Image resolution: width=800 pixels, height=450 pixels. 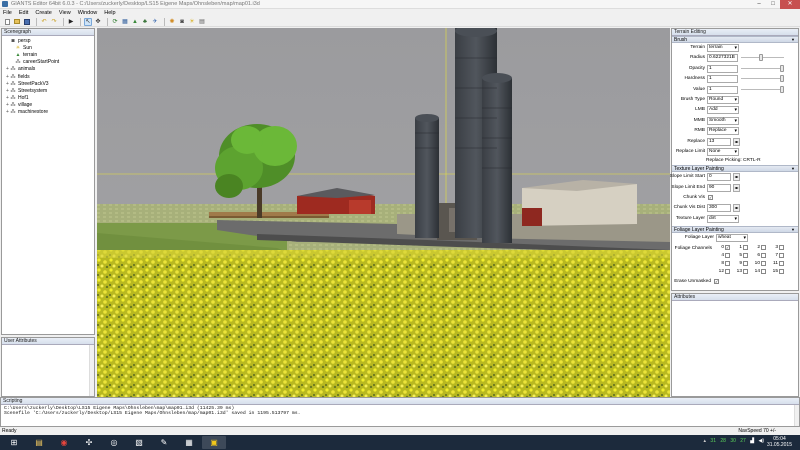 What do you see at coordinates (762, 79) in the screenshot?
I see `hardness-slider` at bounding box center [762, 79].